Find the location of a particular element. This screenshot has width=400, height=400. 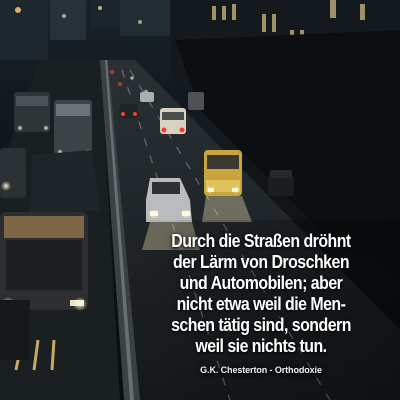

quote-line: schen tätig sind, sondern is located at coordinates (261, 324).